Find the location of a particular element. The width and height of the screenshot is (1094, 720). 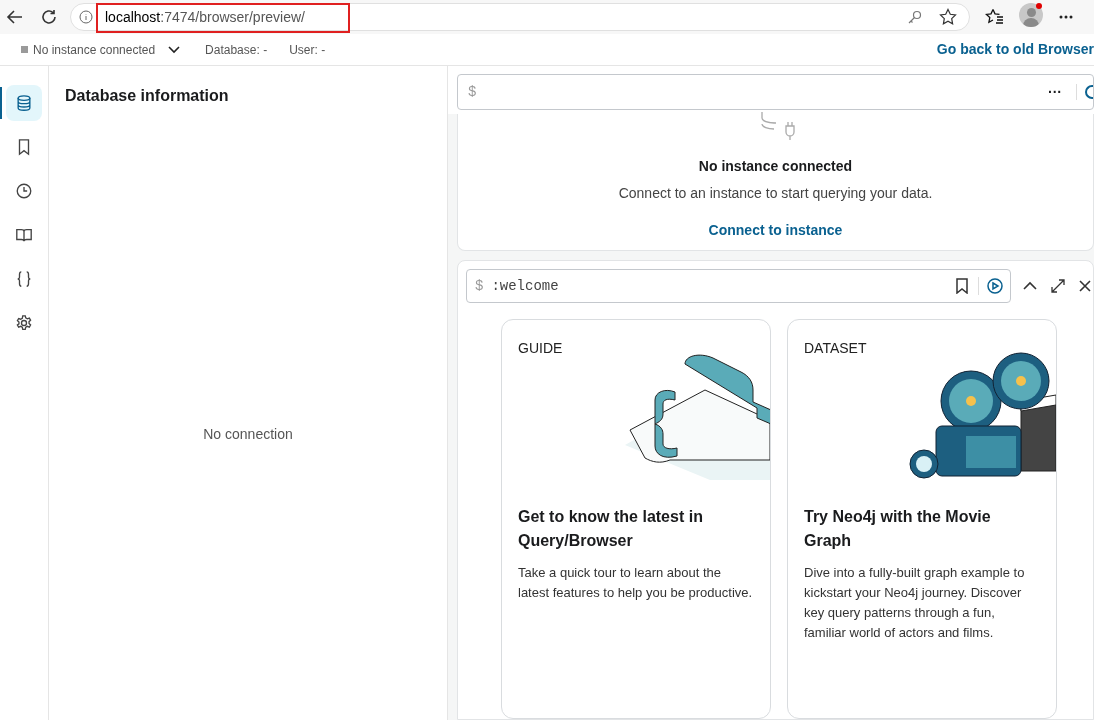

old-browser-link: Go back to old Browser is located at coordinates (1015, 49).